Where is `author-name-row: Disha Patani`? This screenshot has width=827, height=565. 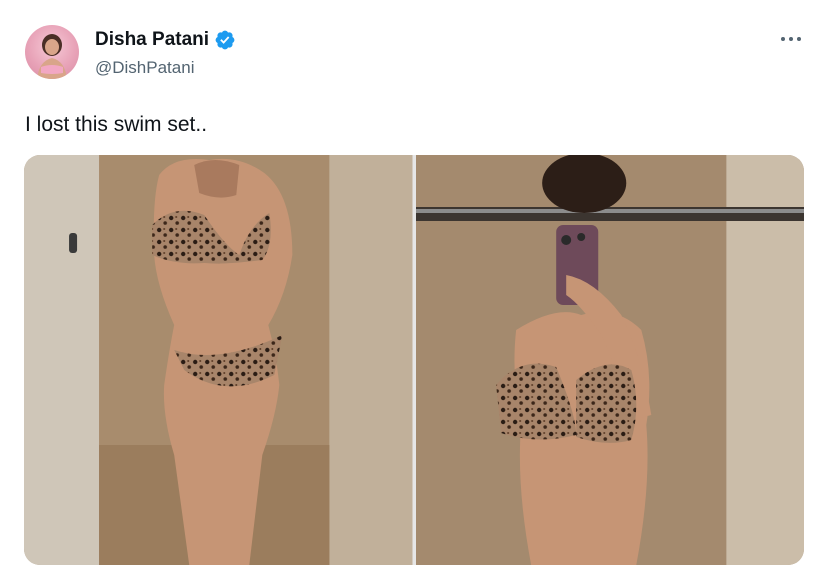 author-name-row: Disha Patani is located at coordinates (165, 40).